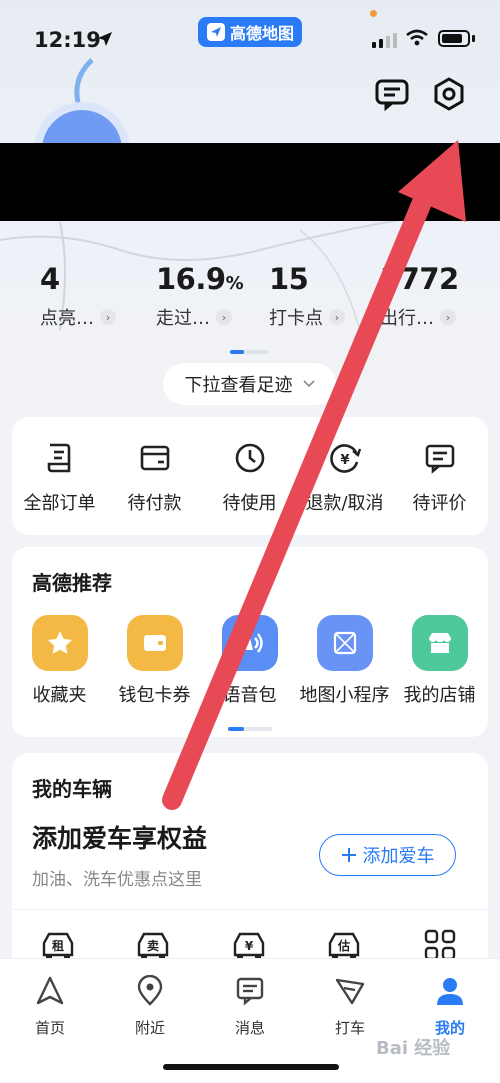  I want to click on order-to-use: 待使用, so click(249, 478).